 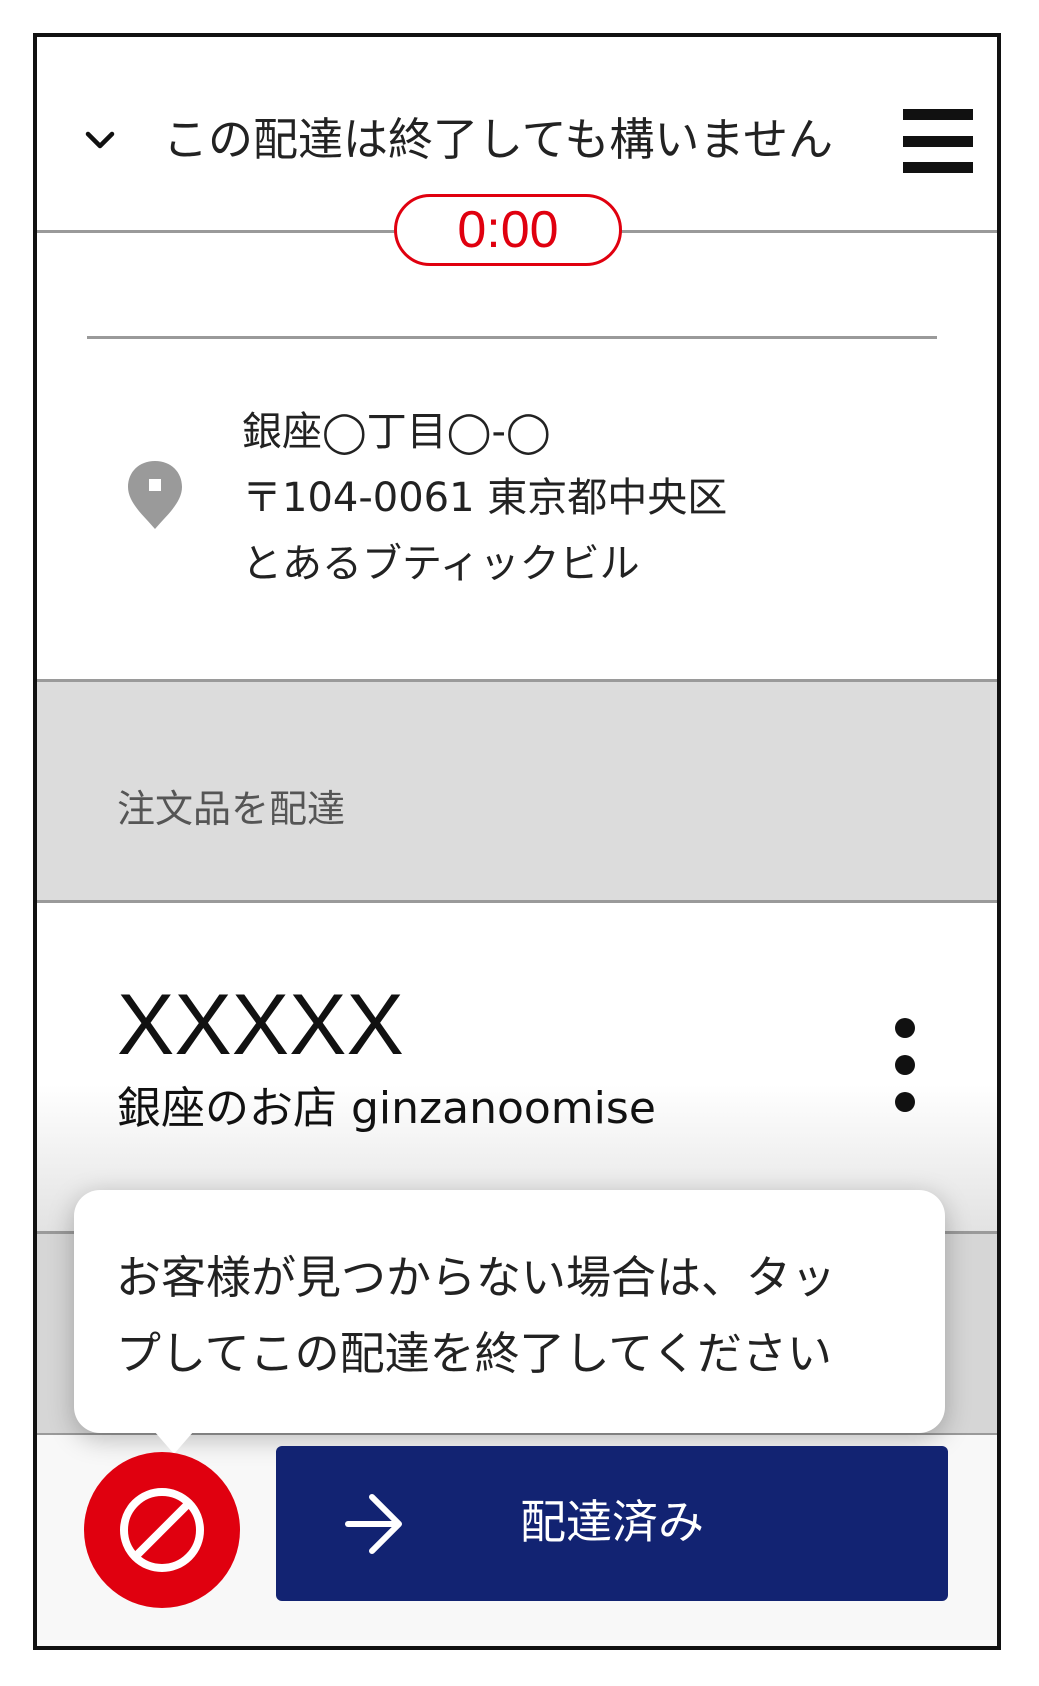 I want to click on timer-badge: 0:00, so click(x=508, y=230).